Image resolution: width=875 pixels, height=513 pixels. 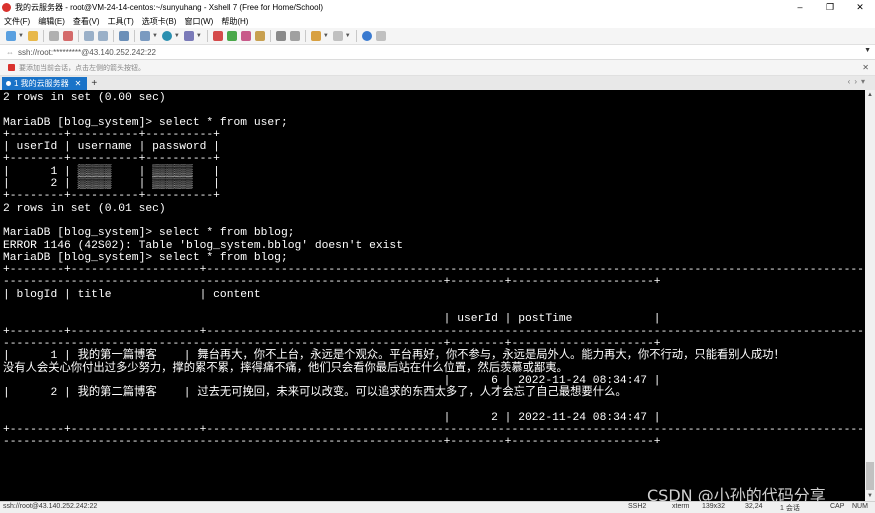 I want to click on terminal-scrollbar: ▲ ▼, so click(x=870, y=295).